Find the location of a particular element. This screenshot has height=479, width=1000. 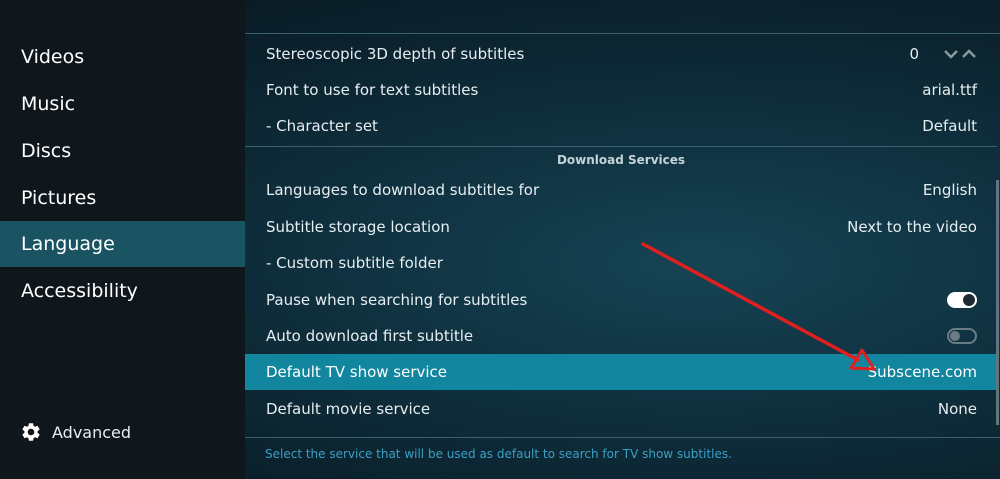

sidebar-item-accessibility: Accessibility is located at coordinates (122, 291).